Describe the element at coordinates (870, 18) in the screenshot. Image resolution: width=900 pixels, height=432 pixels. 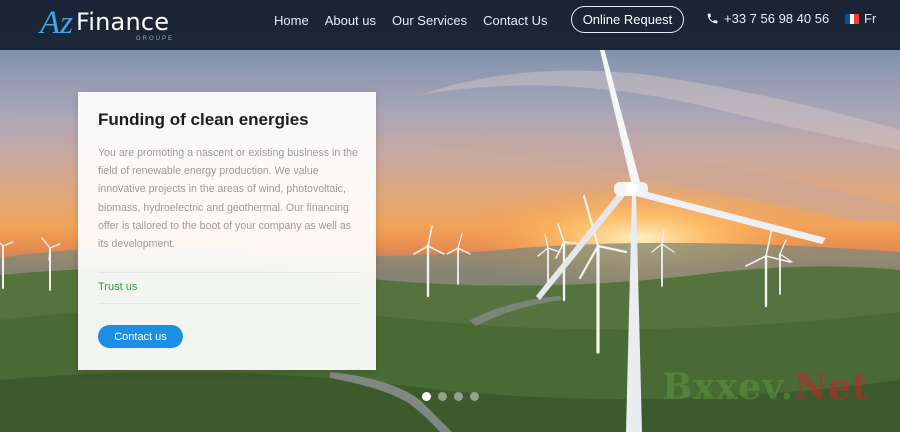
I see `language-label: Fr` at that location.